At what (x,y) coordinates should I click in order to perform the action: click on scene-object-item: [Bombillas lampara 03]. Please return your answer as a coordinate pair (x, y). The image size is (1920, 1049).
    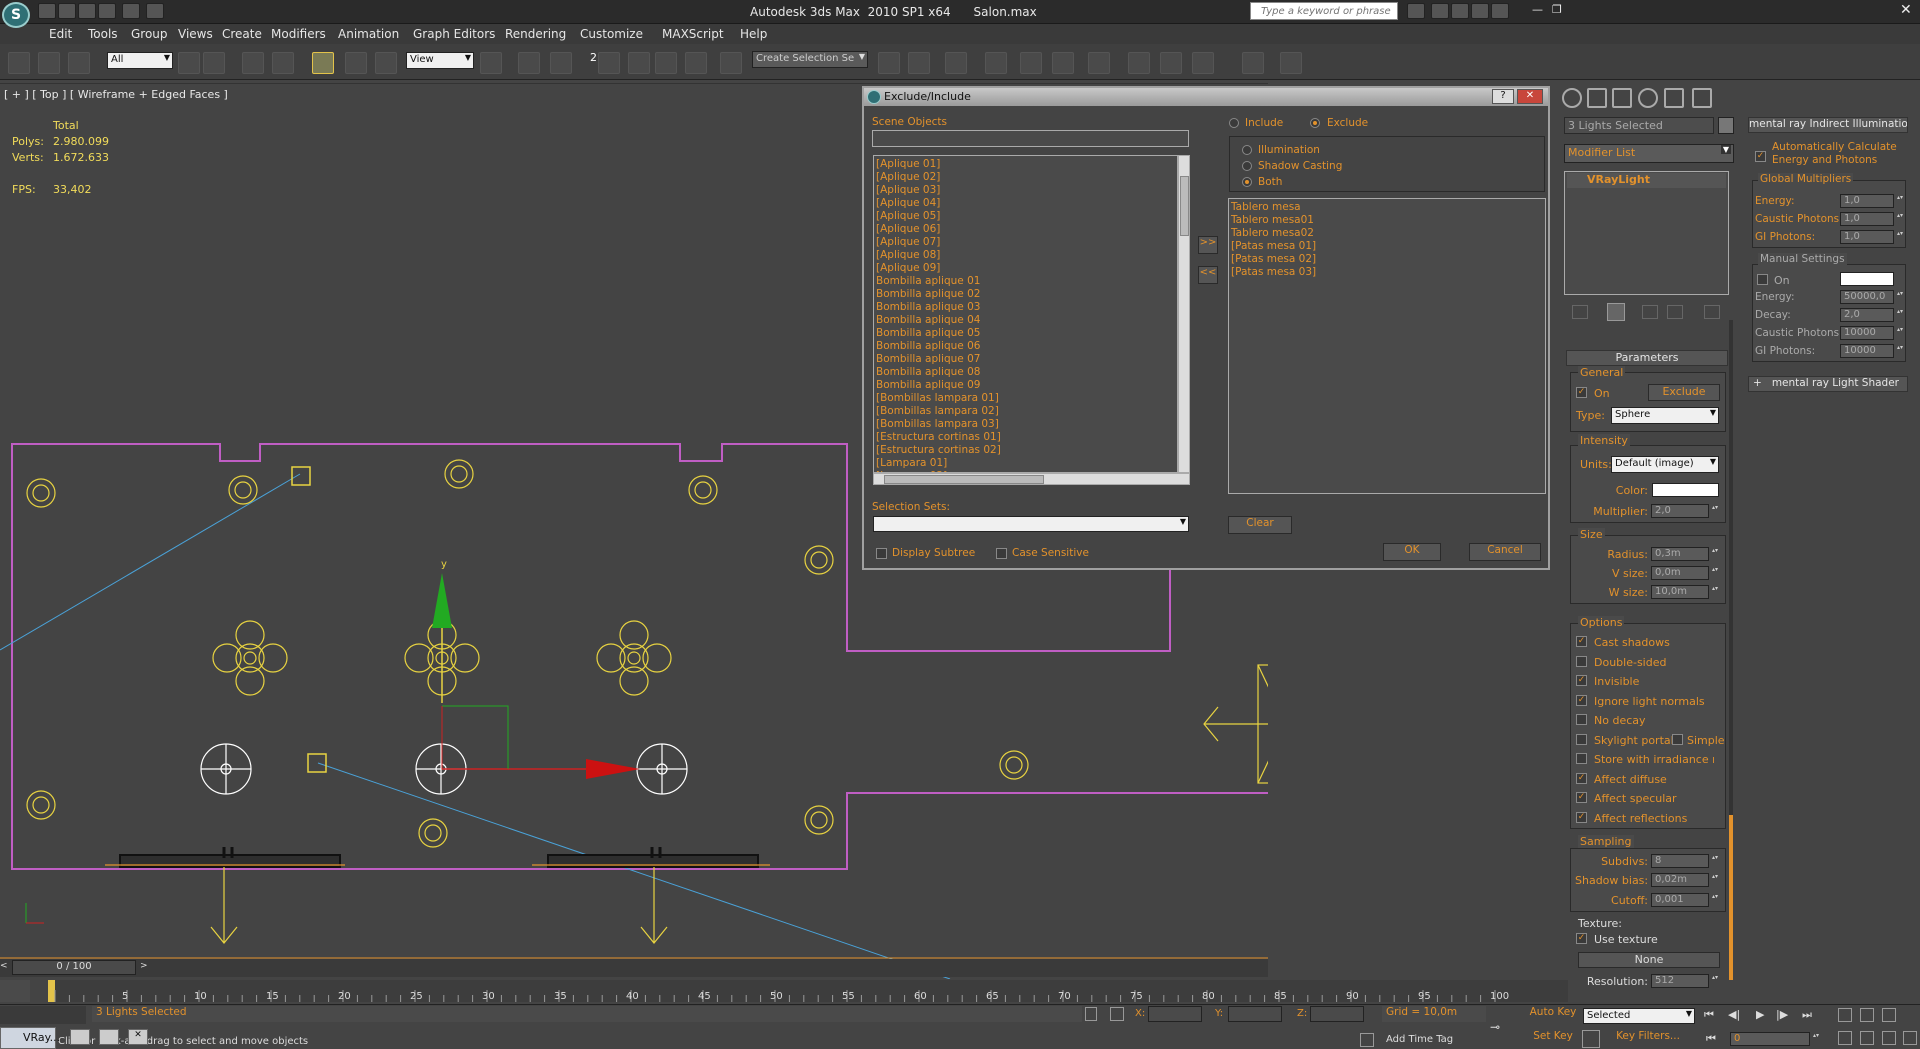
    Looking at the image, I should click on (1025, 424).